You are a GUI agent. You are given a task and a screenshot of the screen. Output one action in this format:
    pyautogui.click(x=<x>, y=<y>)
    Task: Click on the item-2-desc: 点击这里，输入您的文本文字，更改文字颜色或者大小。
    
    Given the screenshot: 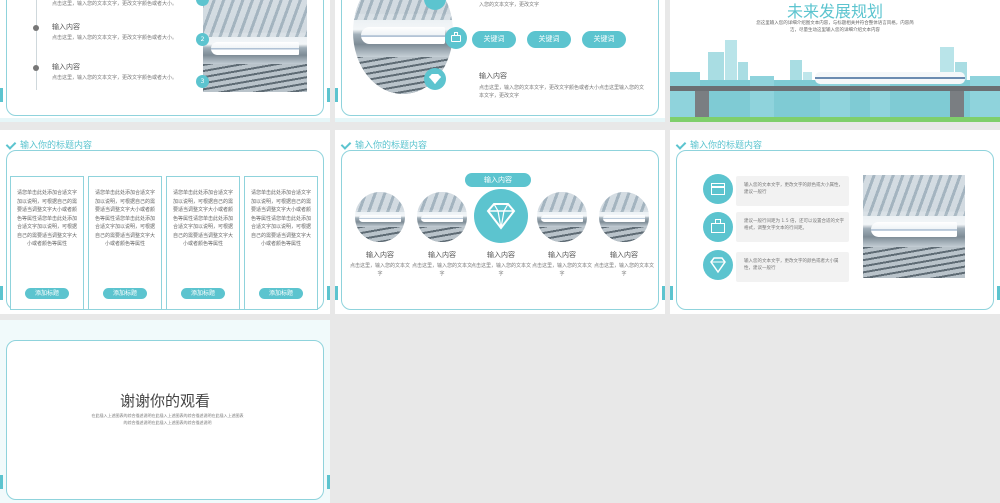 What is the action you would take?
    pyautogui.click(x=115, y=38)
    